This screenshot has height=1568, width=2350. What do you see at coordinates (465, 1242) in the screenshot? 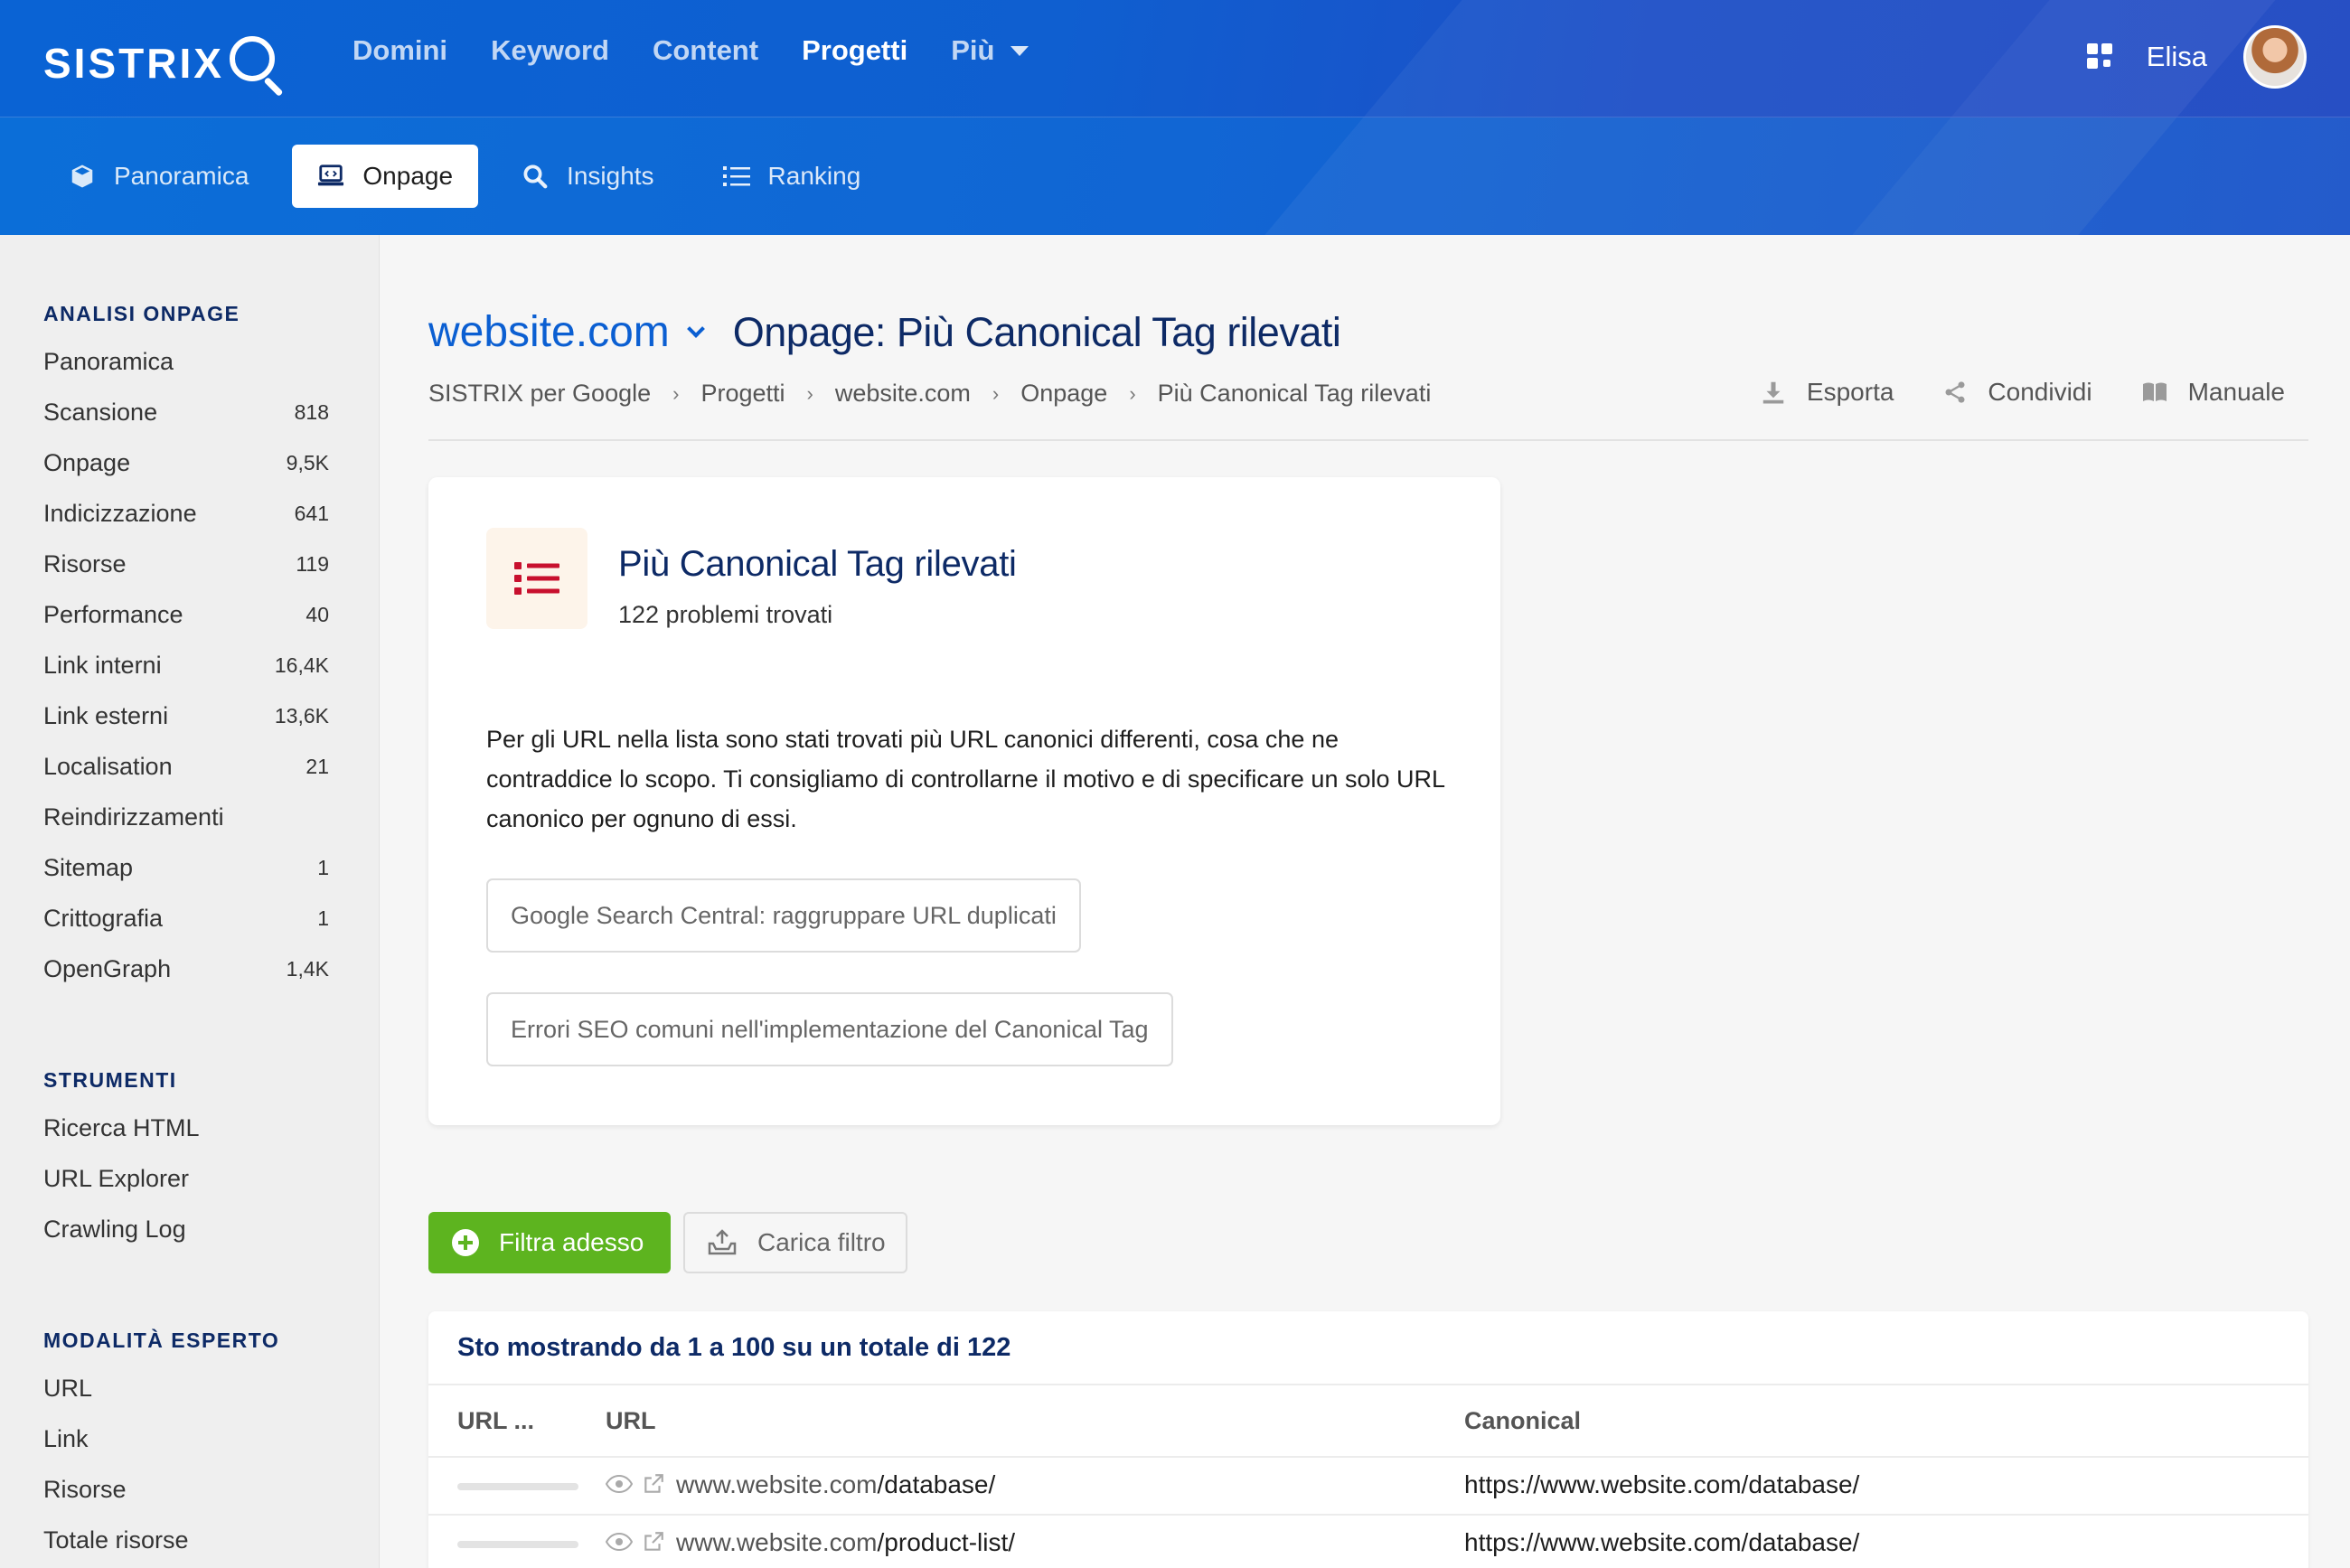
I see `plus-circle-icon` at bounding box center [465, 1242].